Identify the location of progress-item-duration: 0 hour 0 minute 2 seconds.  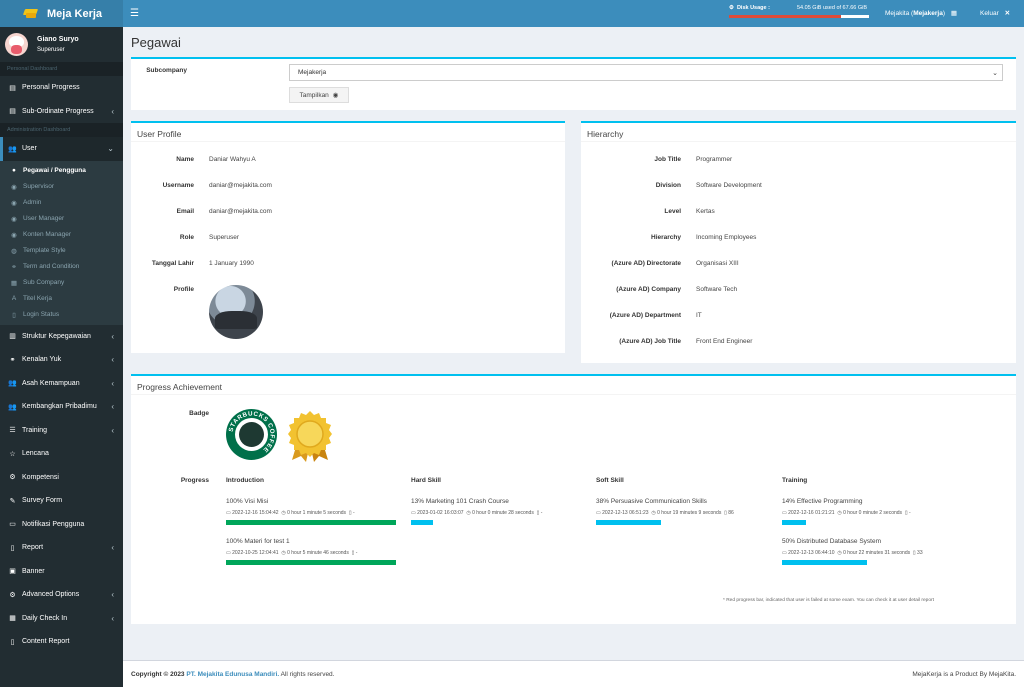
(873, 513).